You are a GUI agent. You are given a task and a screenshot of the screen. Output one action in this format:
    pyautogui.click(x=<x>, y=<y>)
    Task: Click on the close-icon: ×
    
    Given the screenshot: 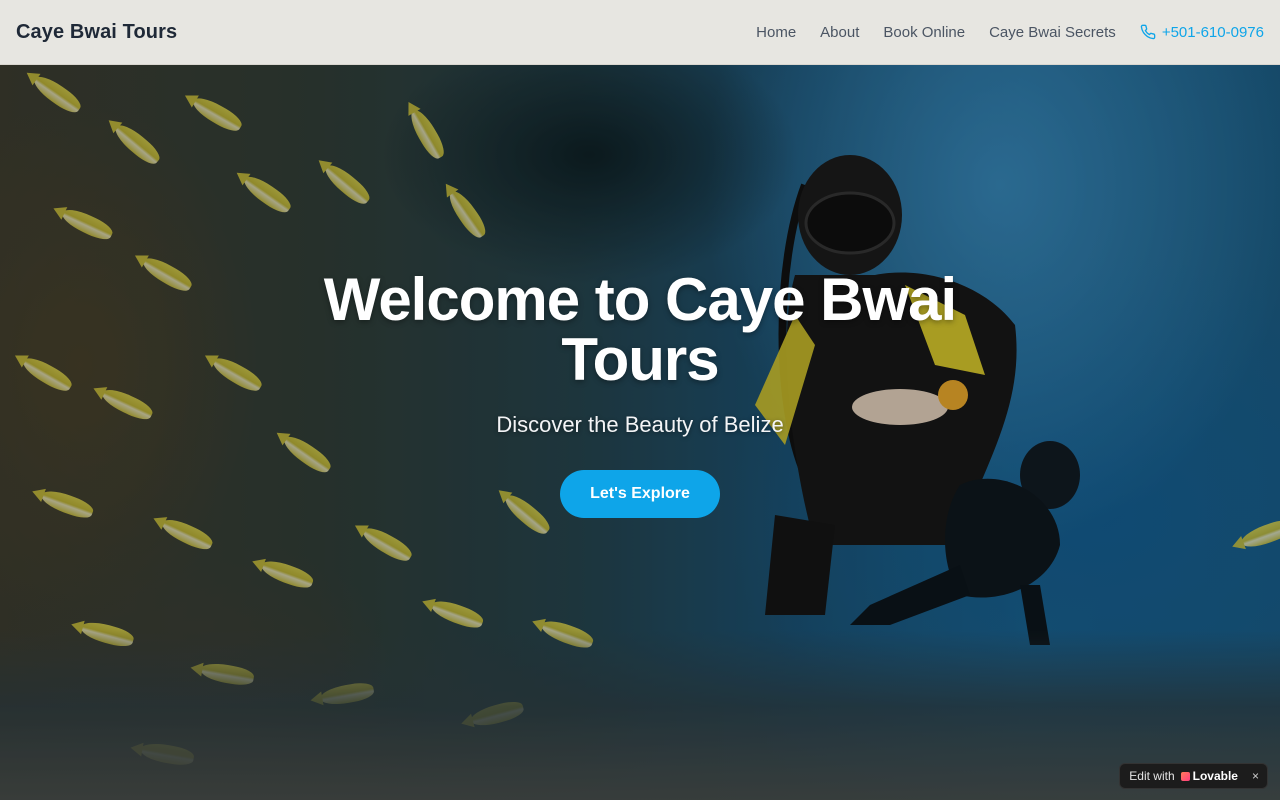 What is the action you would take?
    pyautogui.click(x=1255, y=776)
    